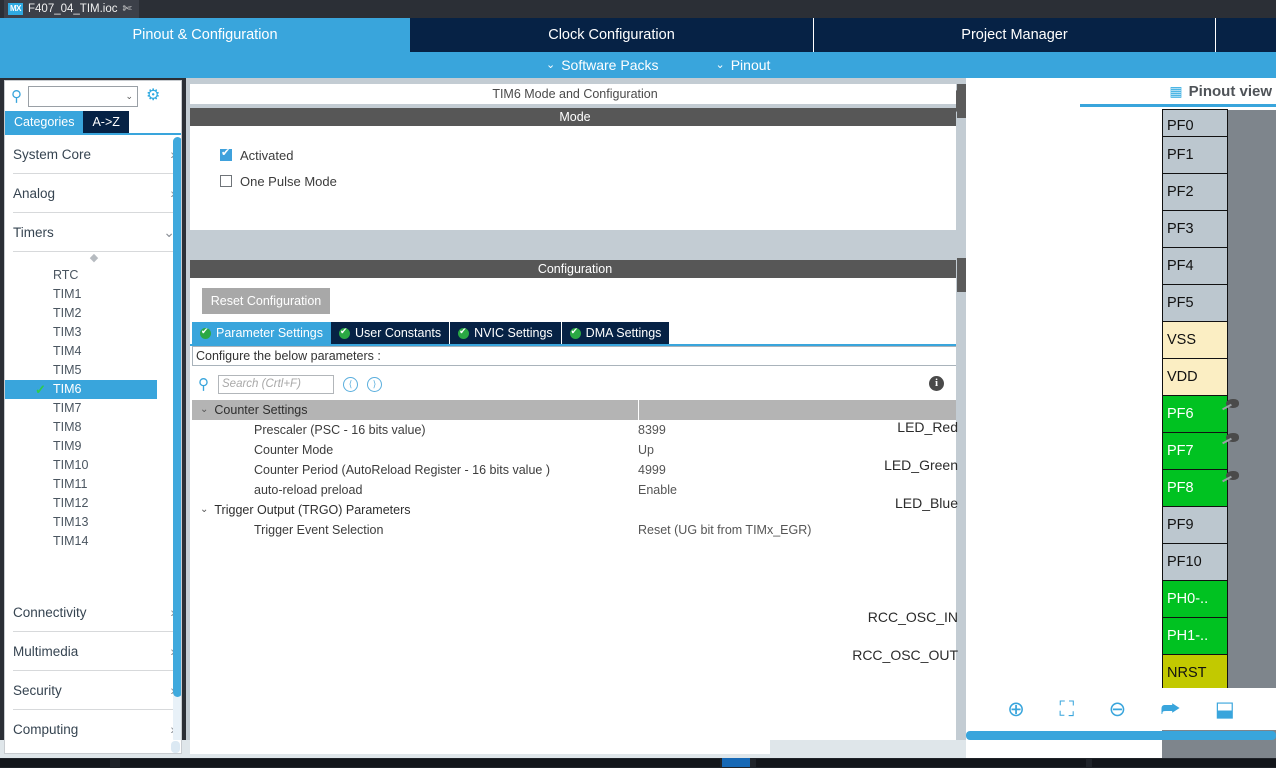 Image resolution: width=1276 pixels, height=768 pixels. What do you see at coordinates (1182, 377) in the screenshot?
I see `pin-label: VDD` at bounding box center [1182, 377].